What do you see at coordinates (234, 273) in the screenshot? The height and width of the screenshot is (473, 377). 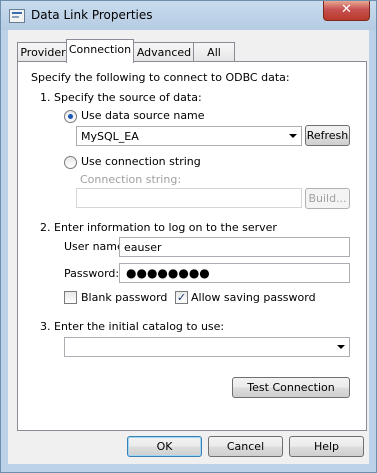 I see `password-input: ●●●●●●●●` at bounding box center [234, 273].